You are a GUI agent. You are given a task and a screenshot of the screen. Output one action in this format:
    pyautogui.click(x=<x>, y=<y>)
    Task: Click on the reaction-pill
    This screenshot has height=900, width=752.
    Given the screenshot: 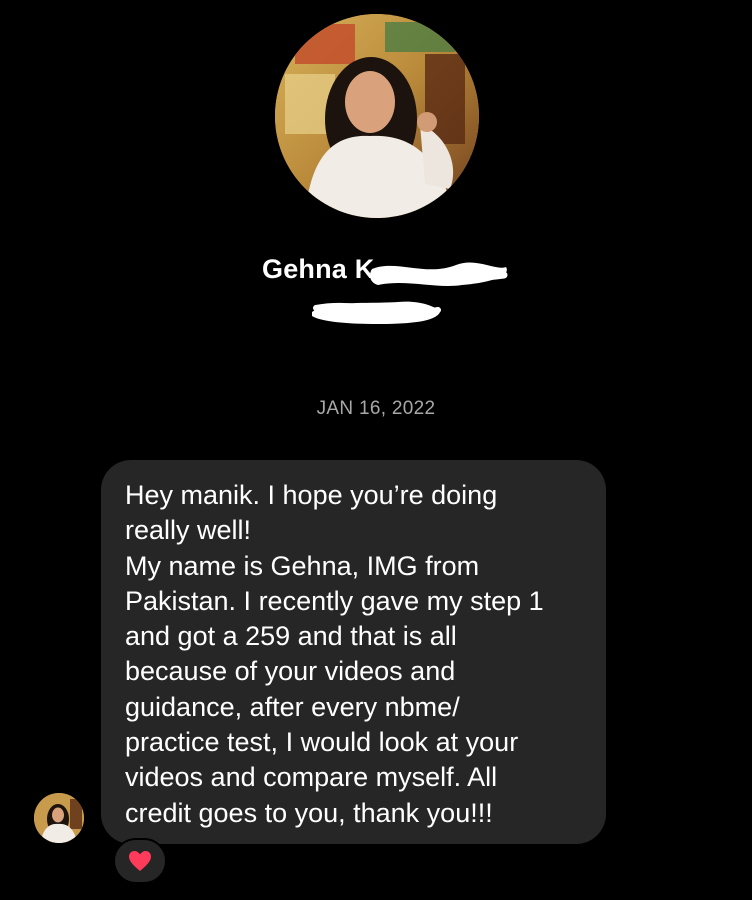 What is the action you would take?
    pyautogui.click(x=140, y=861)
    